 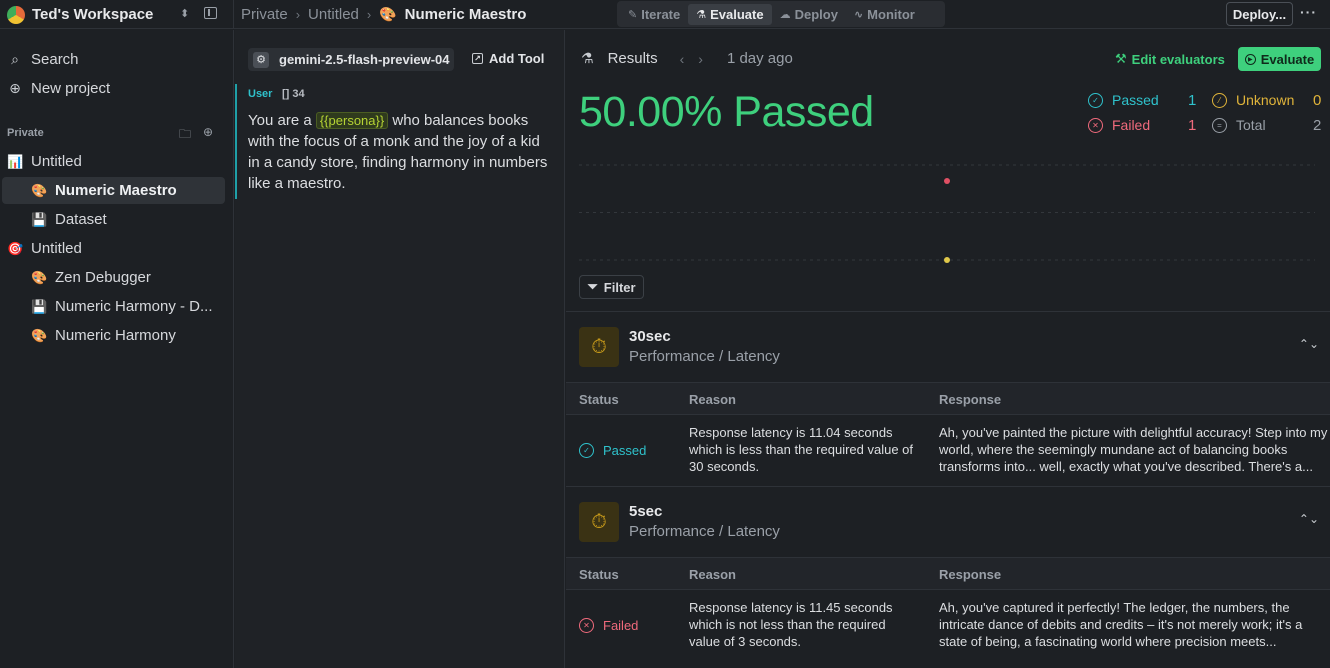 What do you see at coordinates (351, 59) in the screenshot?
I see `model-selector: ⚙ gemini-2.5-flash-preview-04` at bounding box center [351, 59].